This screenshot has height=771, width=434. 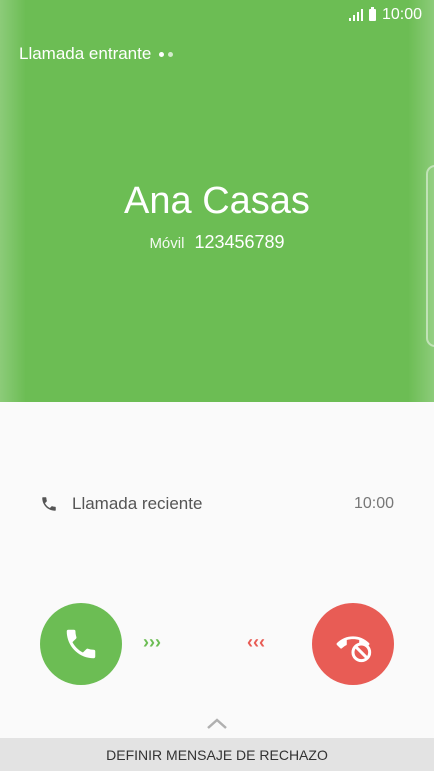 What do you see at coordinates (167, 243) in the screenshot?
I see `number-type: Móvil` at bounding box center [167, 243].